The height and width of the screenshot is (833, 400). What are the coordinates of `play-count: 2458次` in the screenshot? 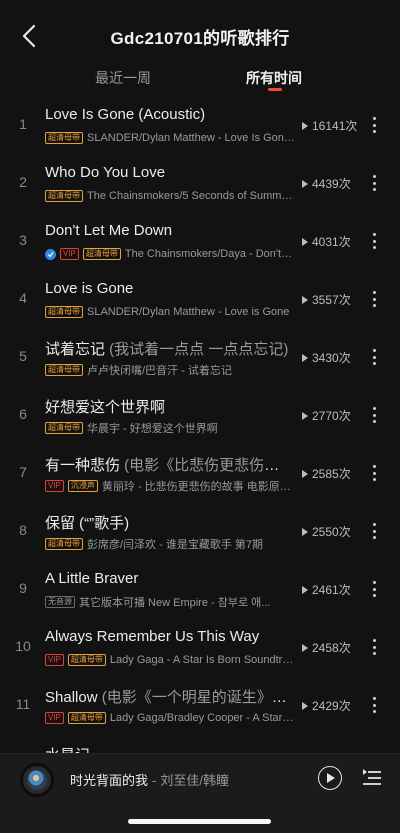 It's located at (326, 647).